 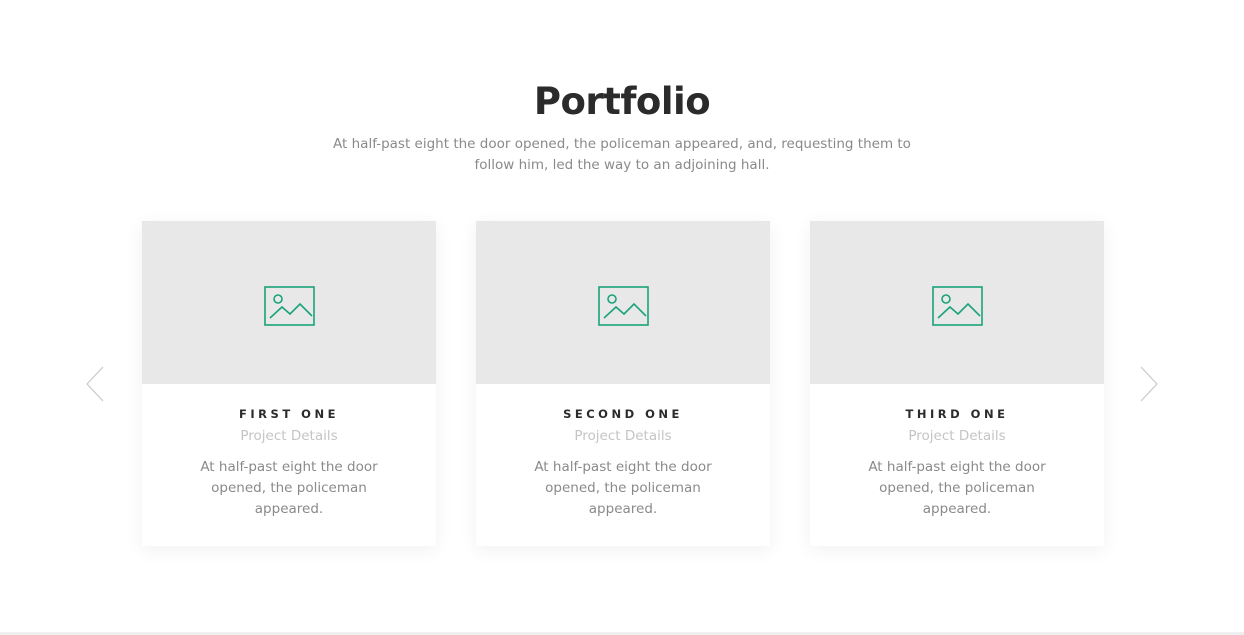 What do you see at coordinates (957, 414) in the screenshot?
I see `card-title: THIRD ONE` at bounding box center [957, 414].